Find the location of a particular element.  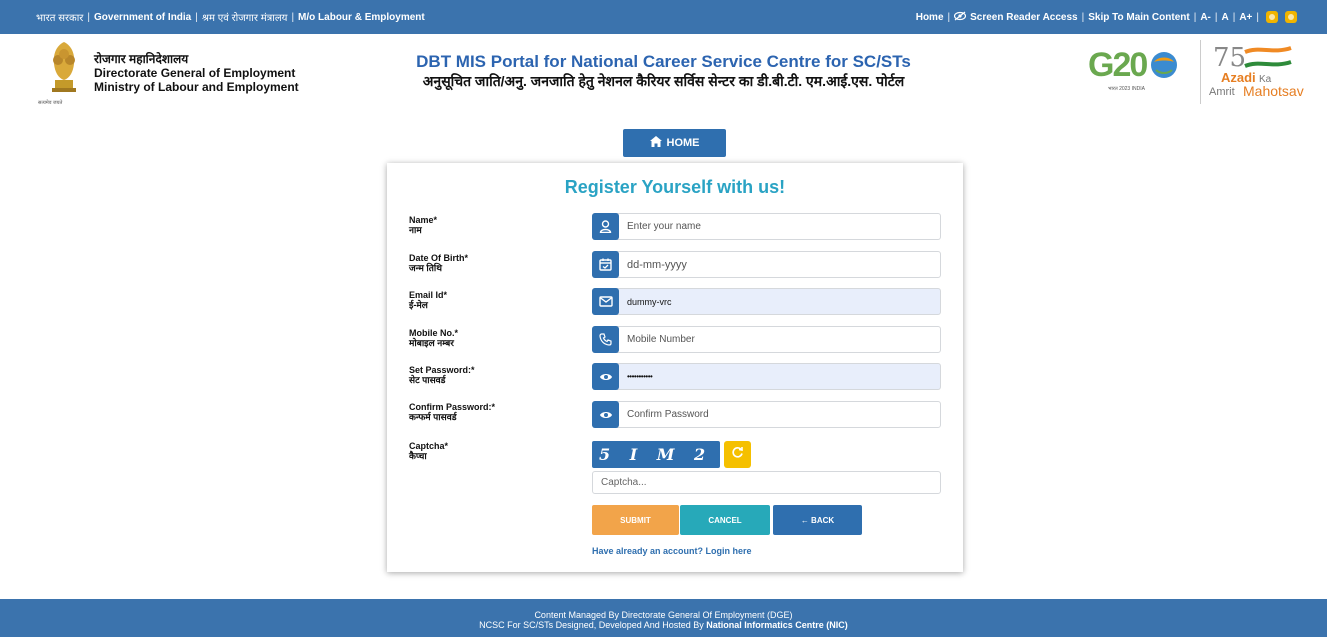

captcha-refresh-button is located at coordinates (737, 454).